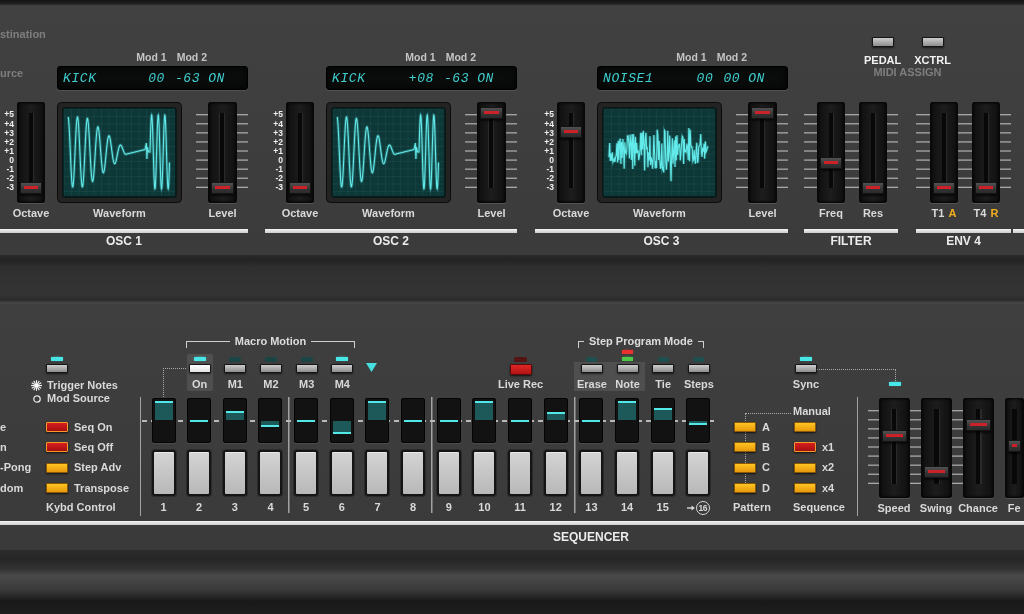  I want to click on trigger-button, so click(57, 368).